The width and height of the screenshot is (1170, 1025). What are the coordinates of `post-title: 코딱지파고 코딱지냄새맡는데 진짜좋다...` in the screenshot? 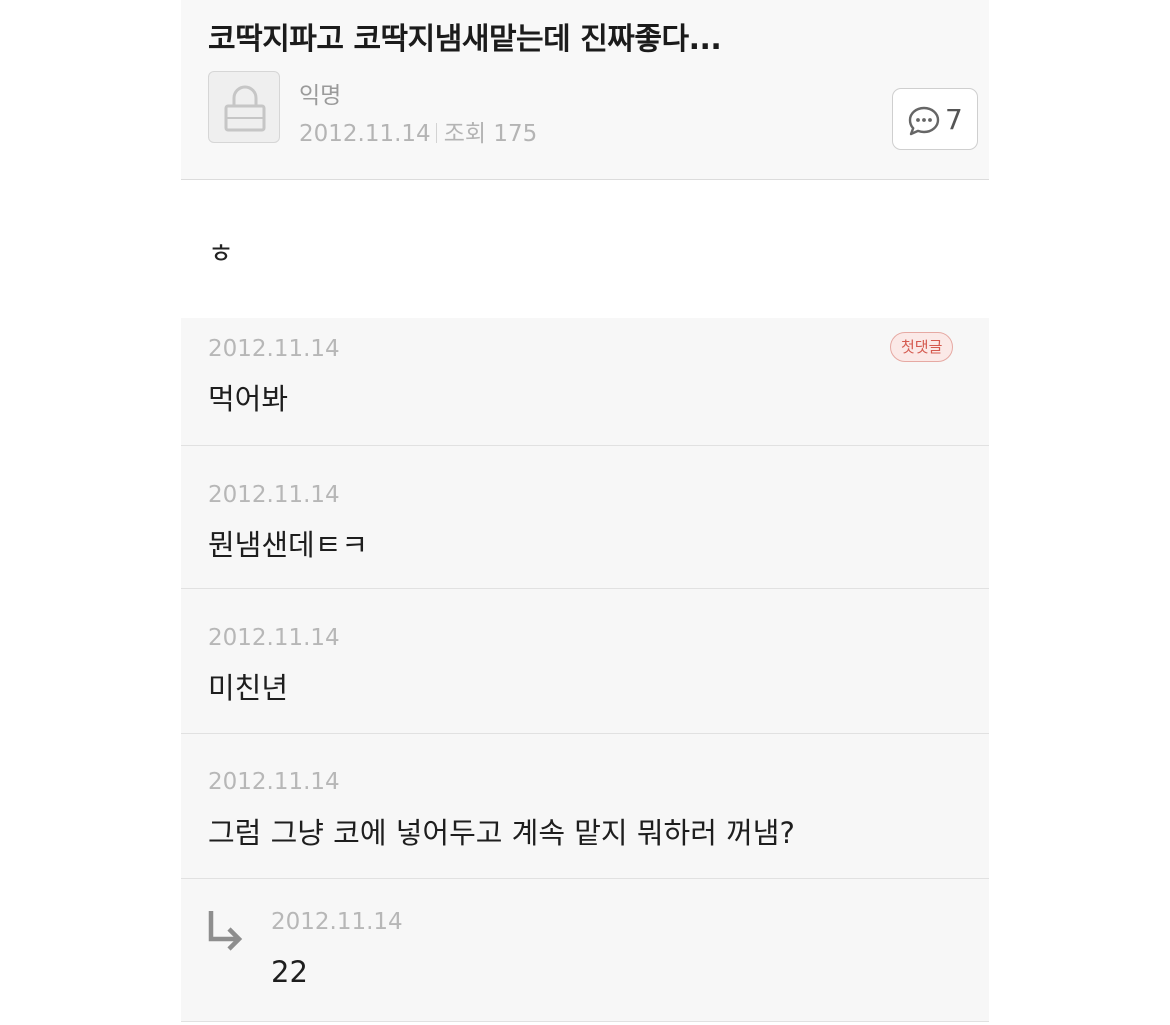 It's located at (465, 39).